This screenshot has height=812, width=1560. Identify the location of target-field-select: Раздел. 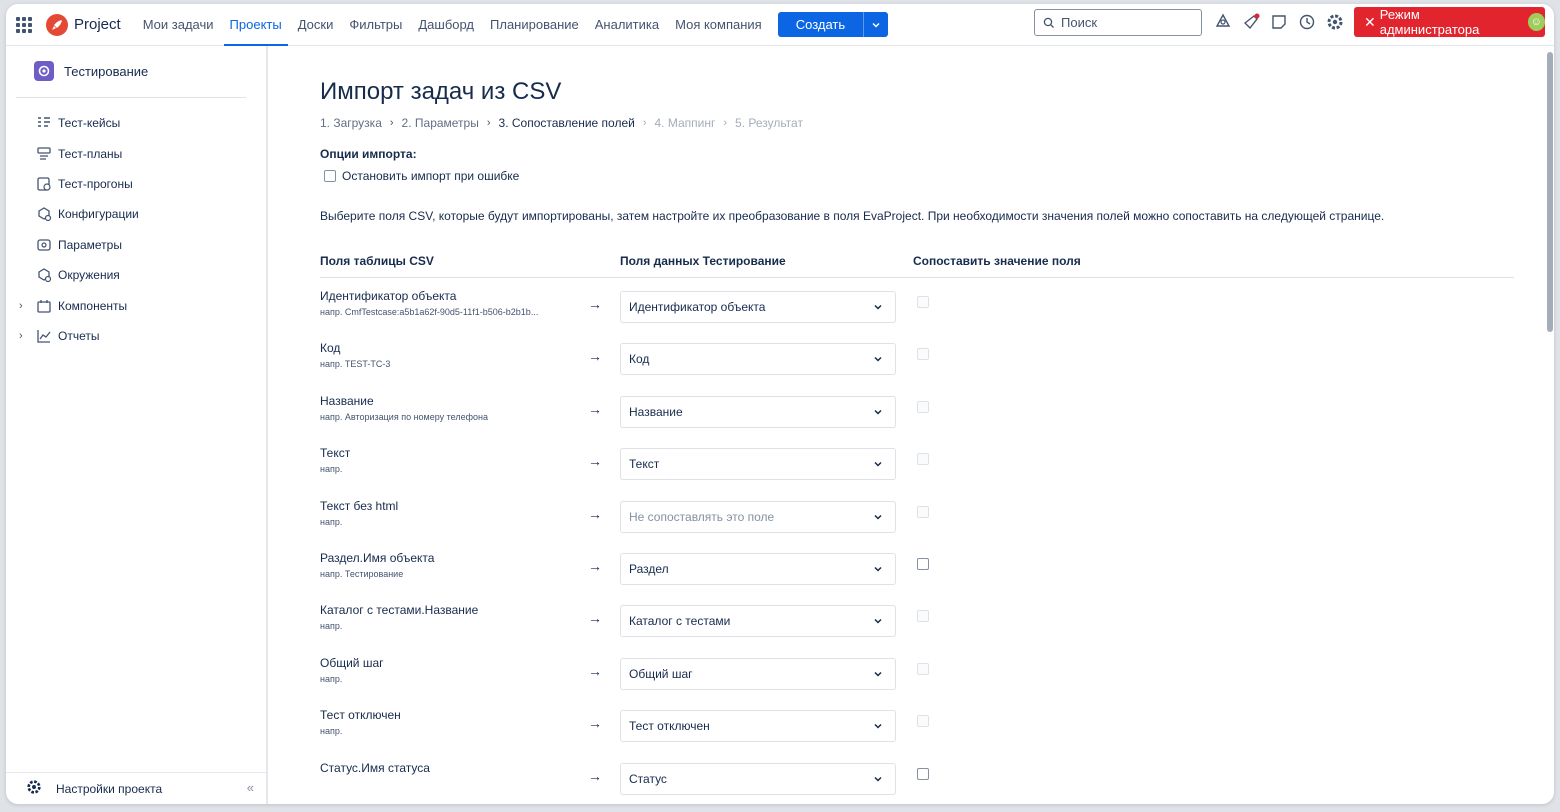
(758, 568).